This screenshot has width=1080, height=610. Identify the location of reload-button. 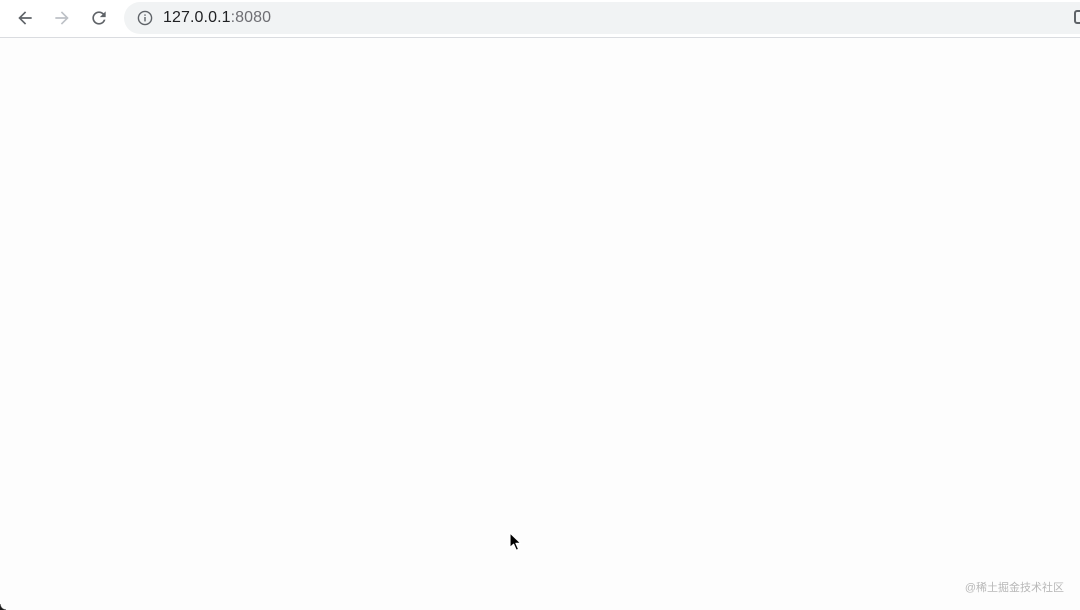
(99, 18).